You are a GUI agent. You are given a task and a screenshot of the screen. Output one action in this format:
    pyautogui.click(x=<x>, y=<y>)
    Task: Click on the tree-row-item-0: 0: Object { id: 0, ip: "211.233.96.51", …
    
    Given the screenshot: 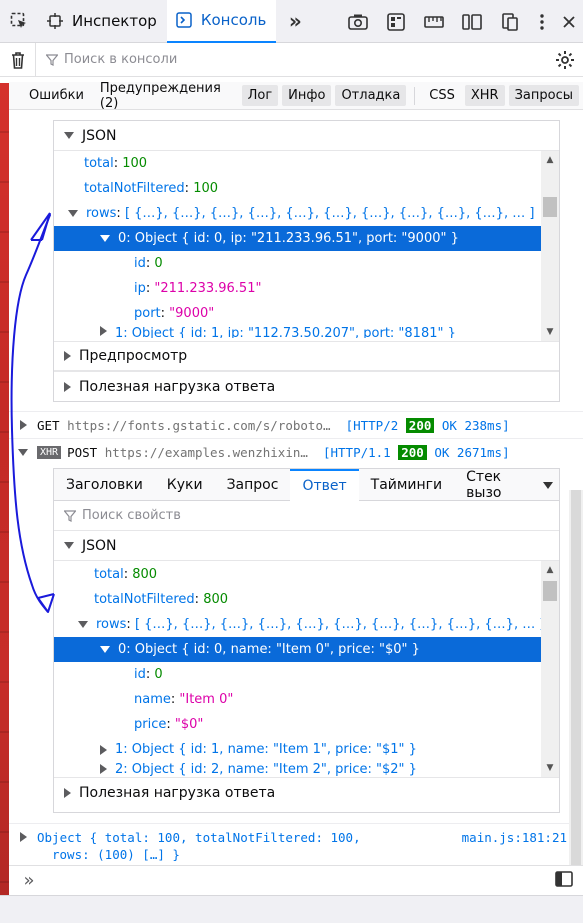 What is the action you would take?
    pyautogui.click(x=306, y=238)
    